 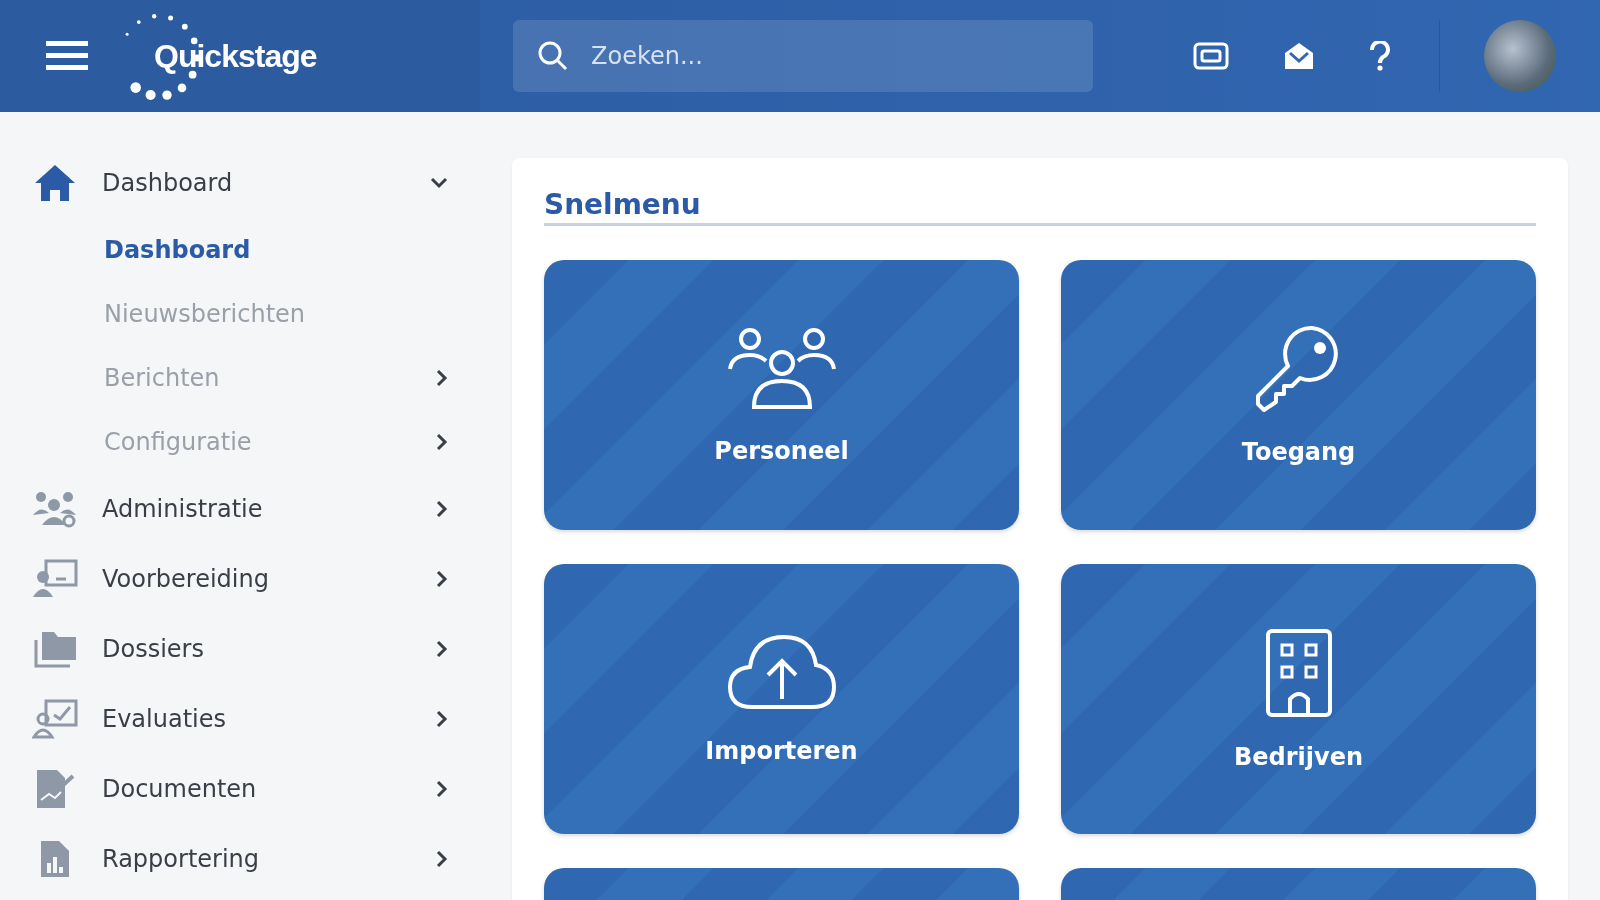 I want to click on sidebar-item: Dashboard, so click(x=240, y=183).